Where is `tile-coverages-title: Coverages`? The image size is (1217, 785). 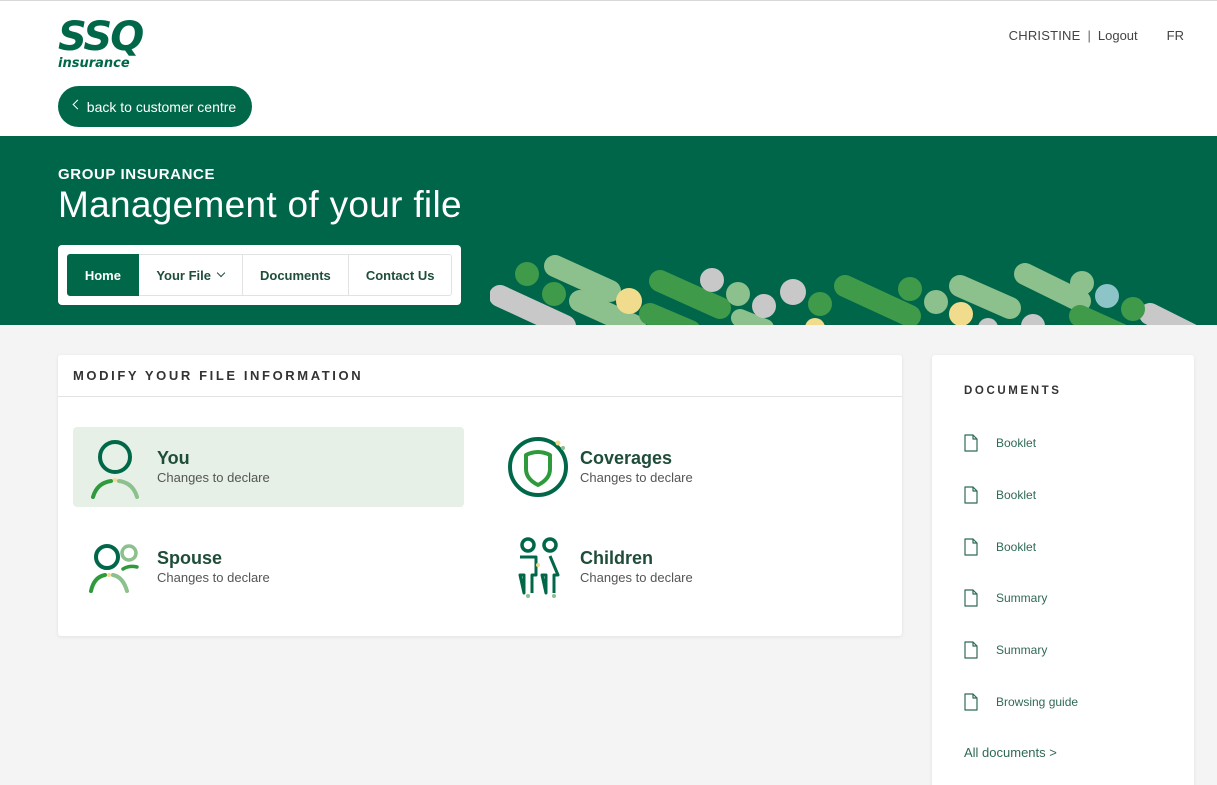 tile-coverages-title: Coverages is located at coordinates (626, 458).